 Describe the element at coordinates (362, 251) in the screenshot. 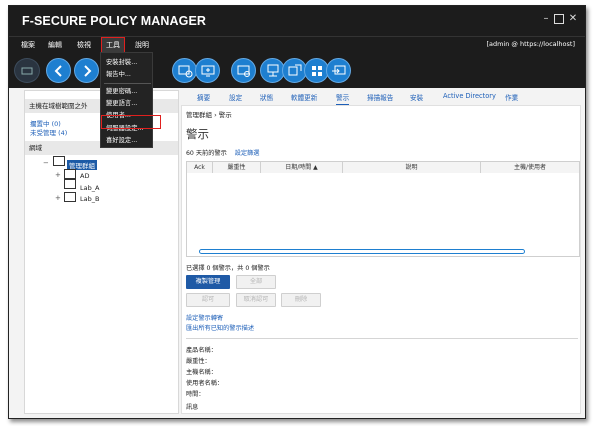

I see `horizontal-scrollbar` at that location.